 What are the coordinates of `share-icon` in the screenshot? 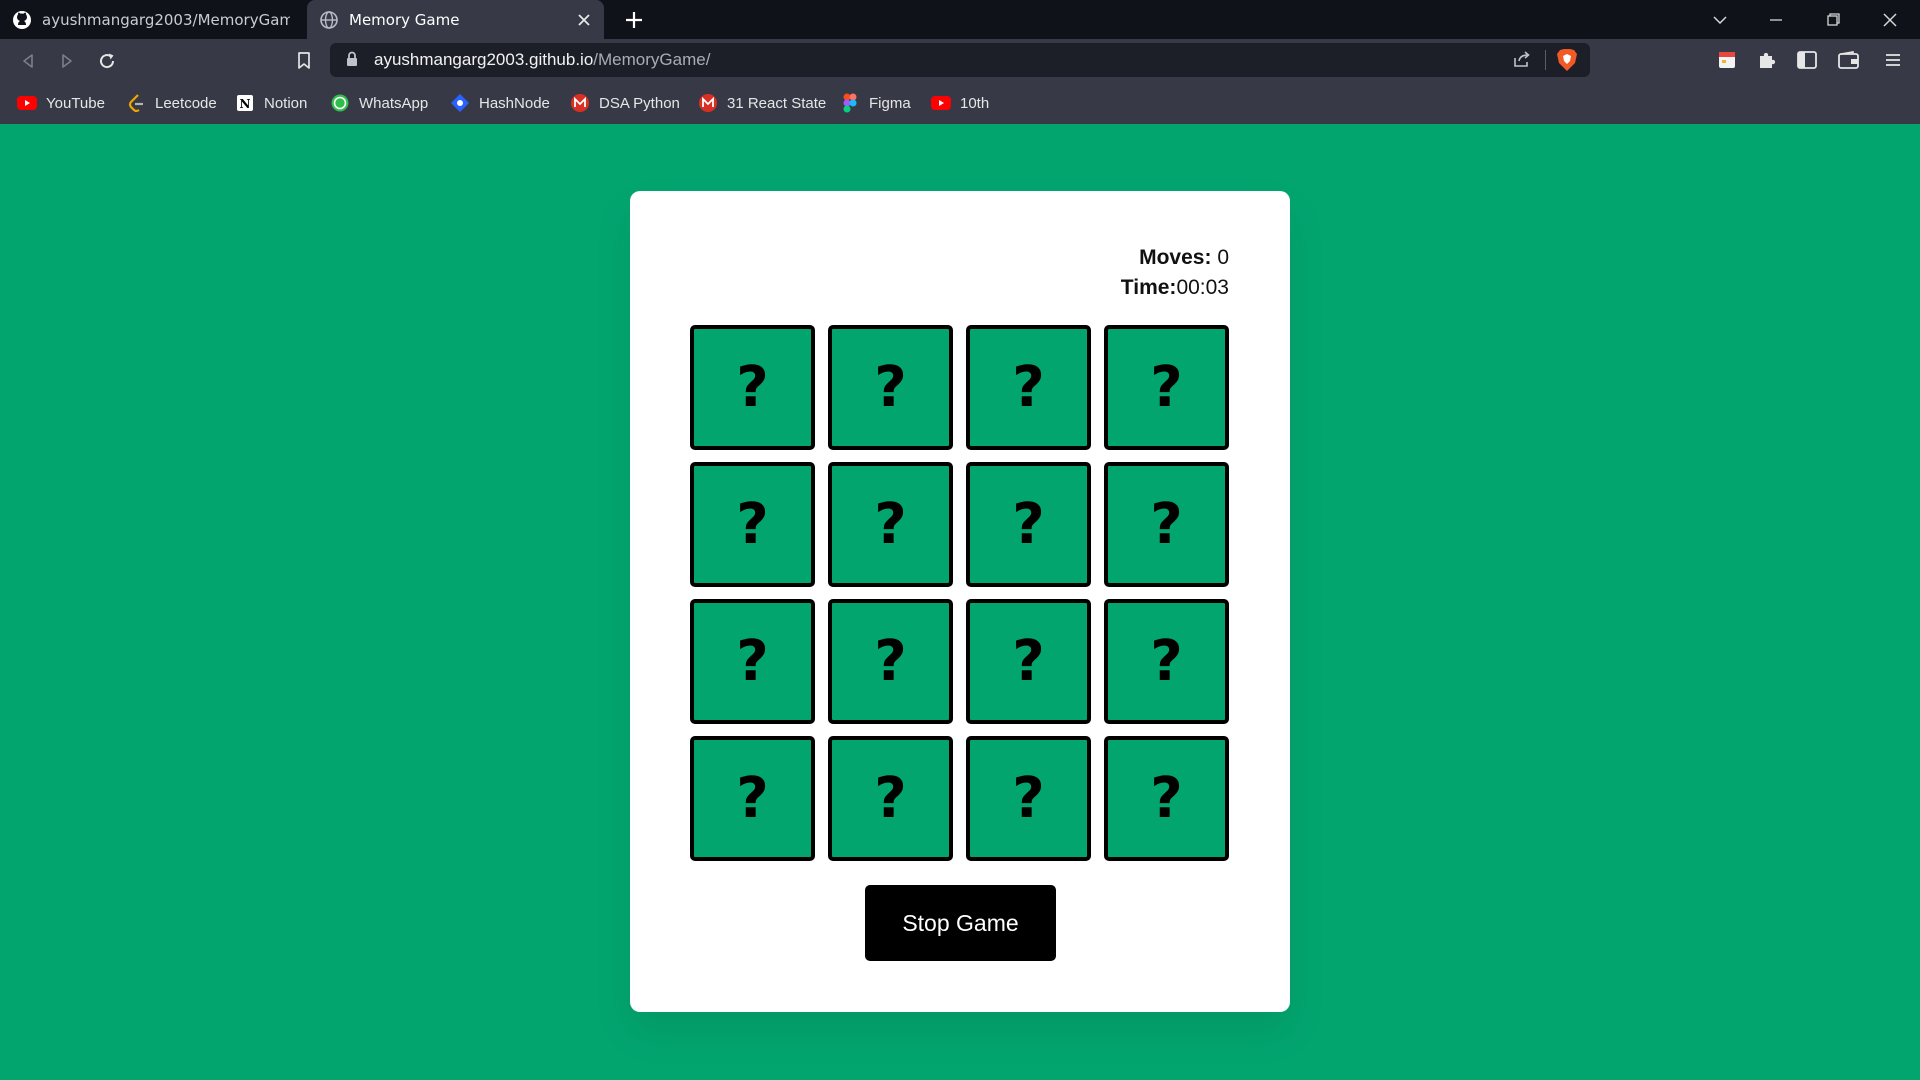 It's located at (1522, 61).